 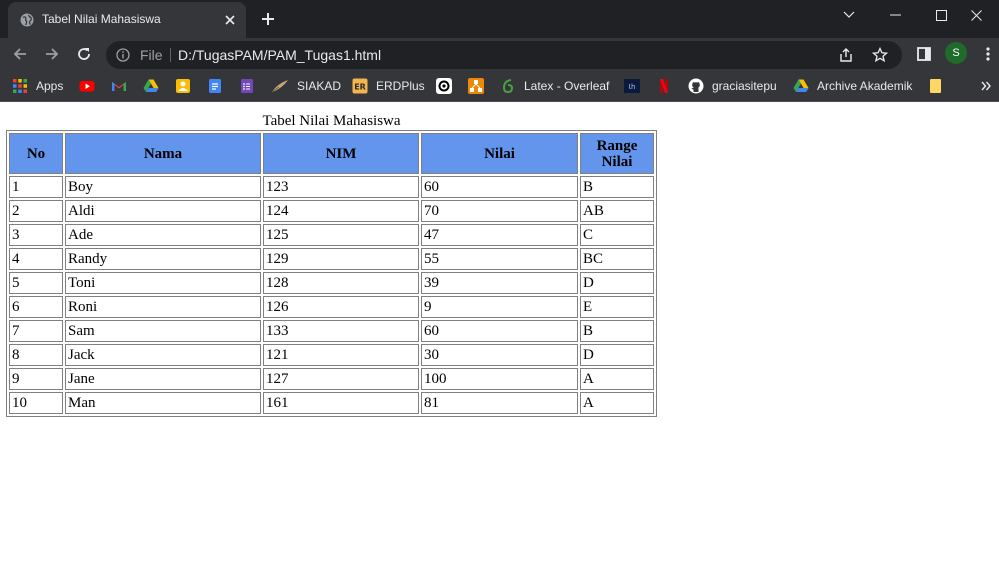 I want to click on url-scheme-label: File, so click(x=151, y=55).